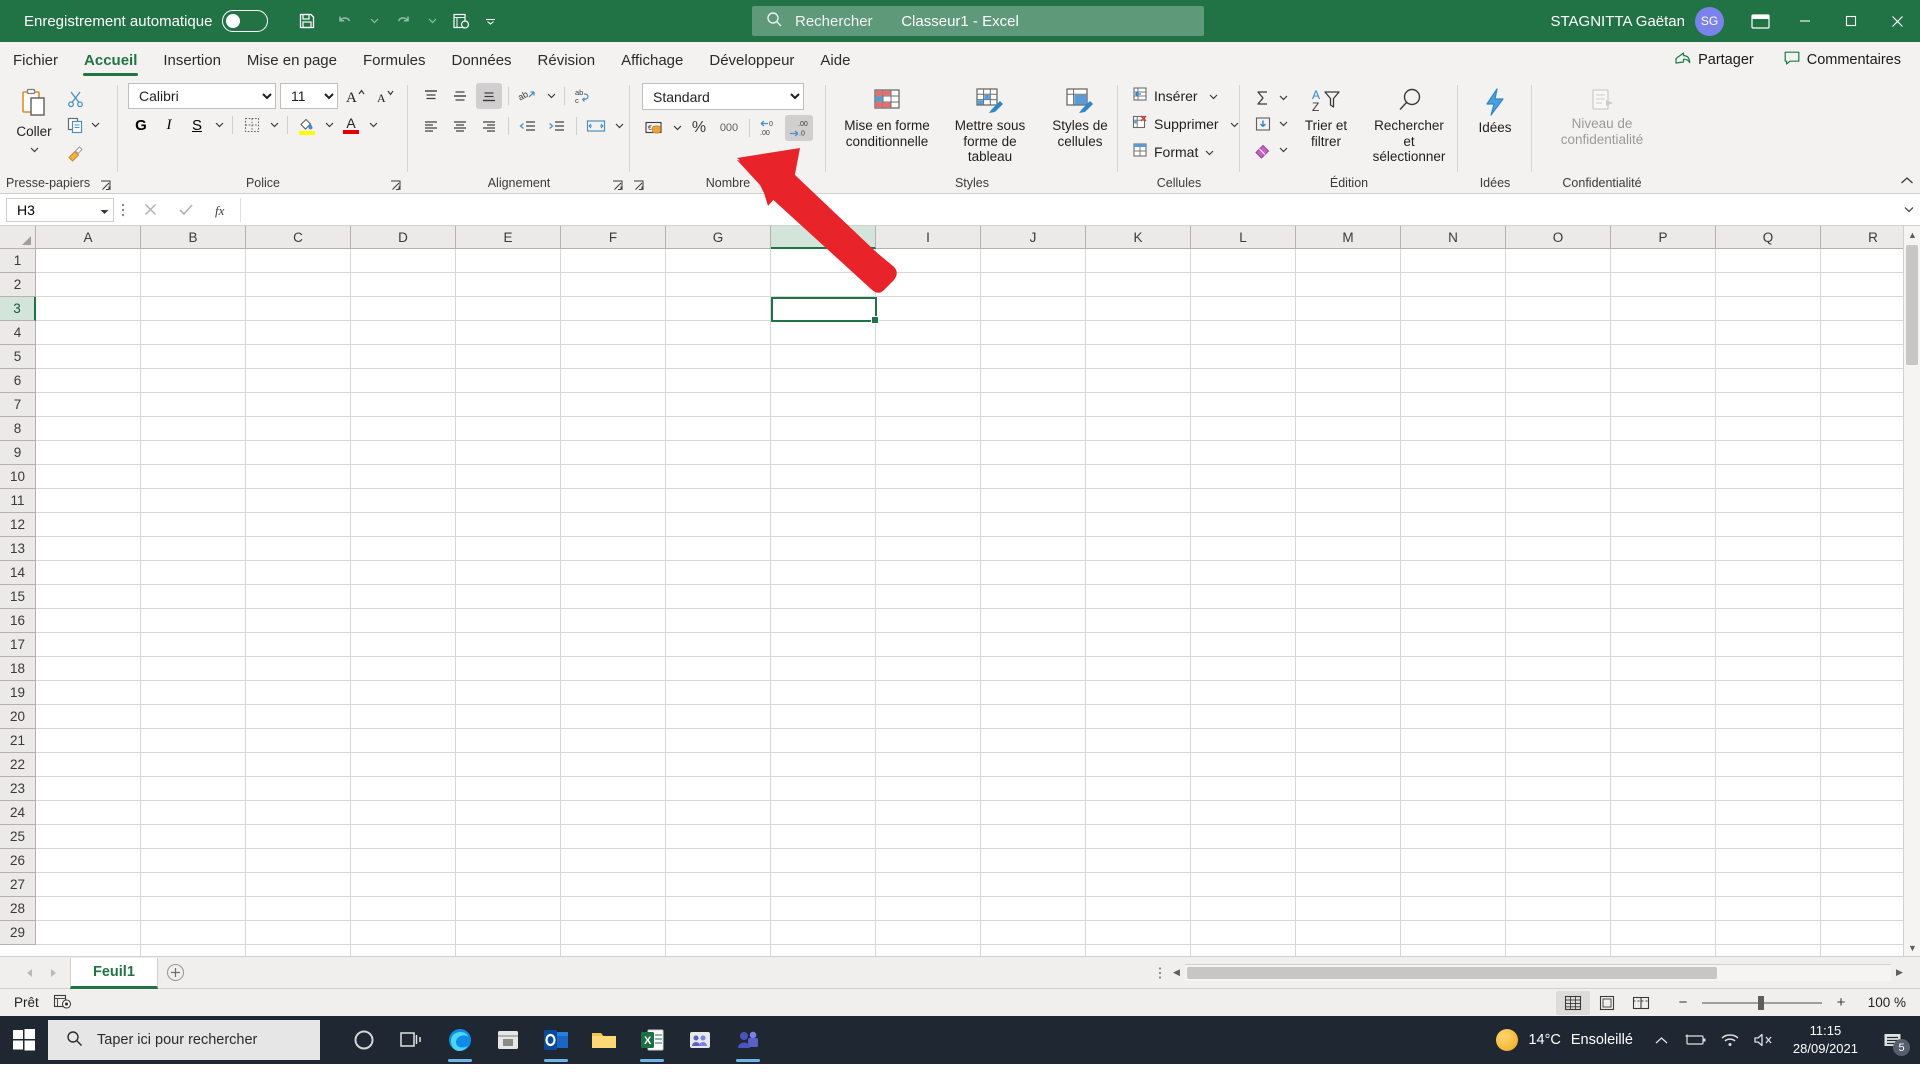 This screenshot has height=1080, width=1920. I want to click on horizontal-scrollbar: ◀ ▶, so click(1538, 972).